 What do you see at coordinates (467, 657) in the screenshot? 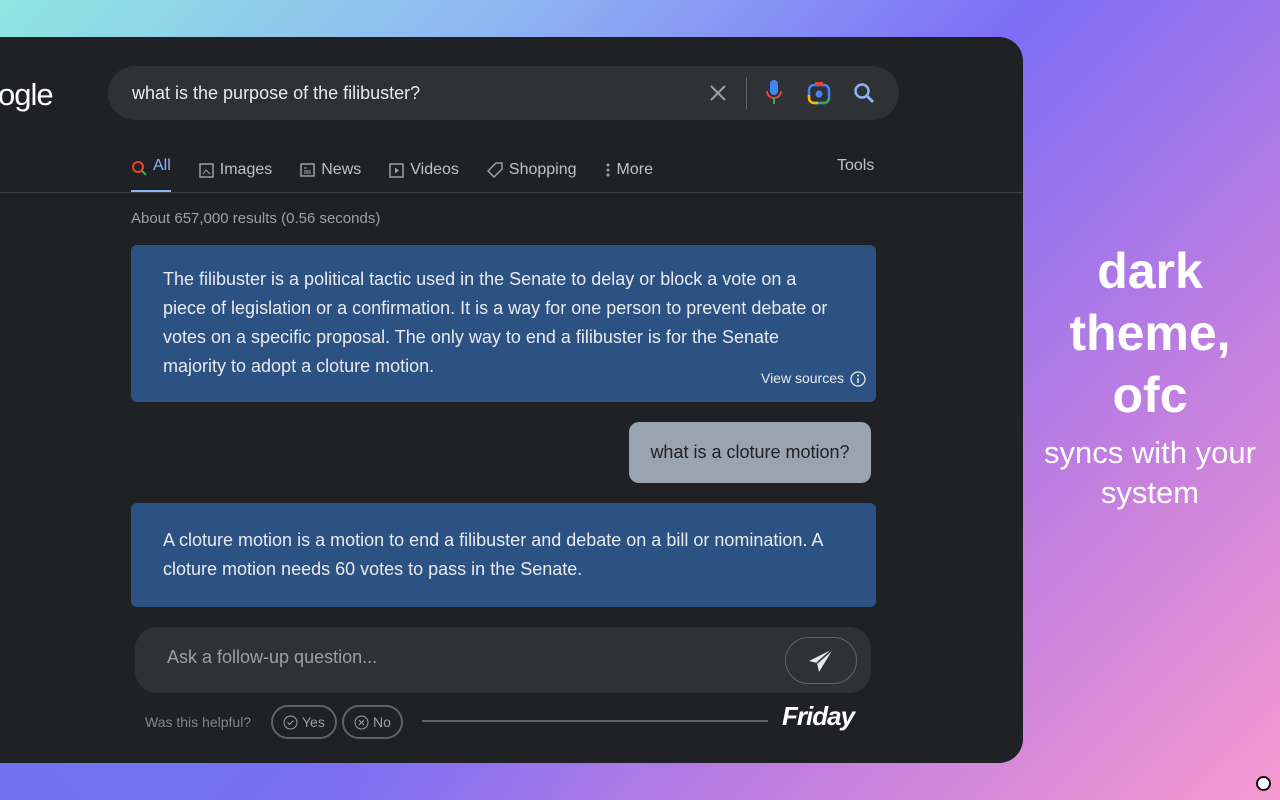
I see `follow-up-input` at bounding box center [467, 657].